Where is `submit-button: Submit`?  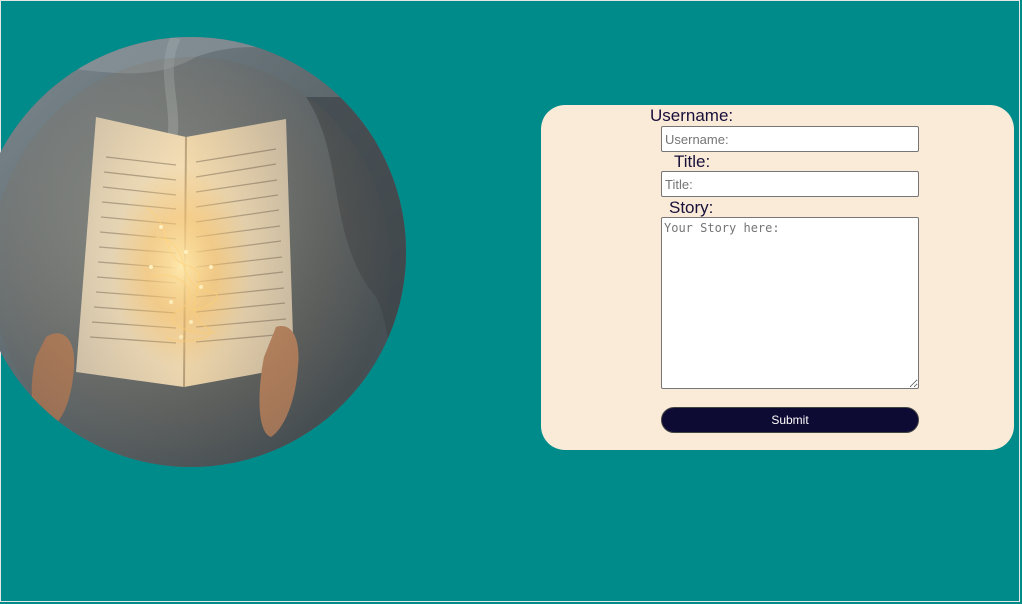
submit-button: Submit is located at coordinates (790, 420).